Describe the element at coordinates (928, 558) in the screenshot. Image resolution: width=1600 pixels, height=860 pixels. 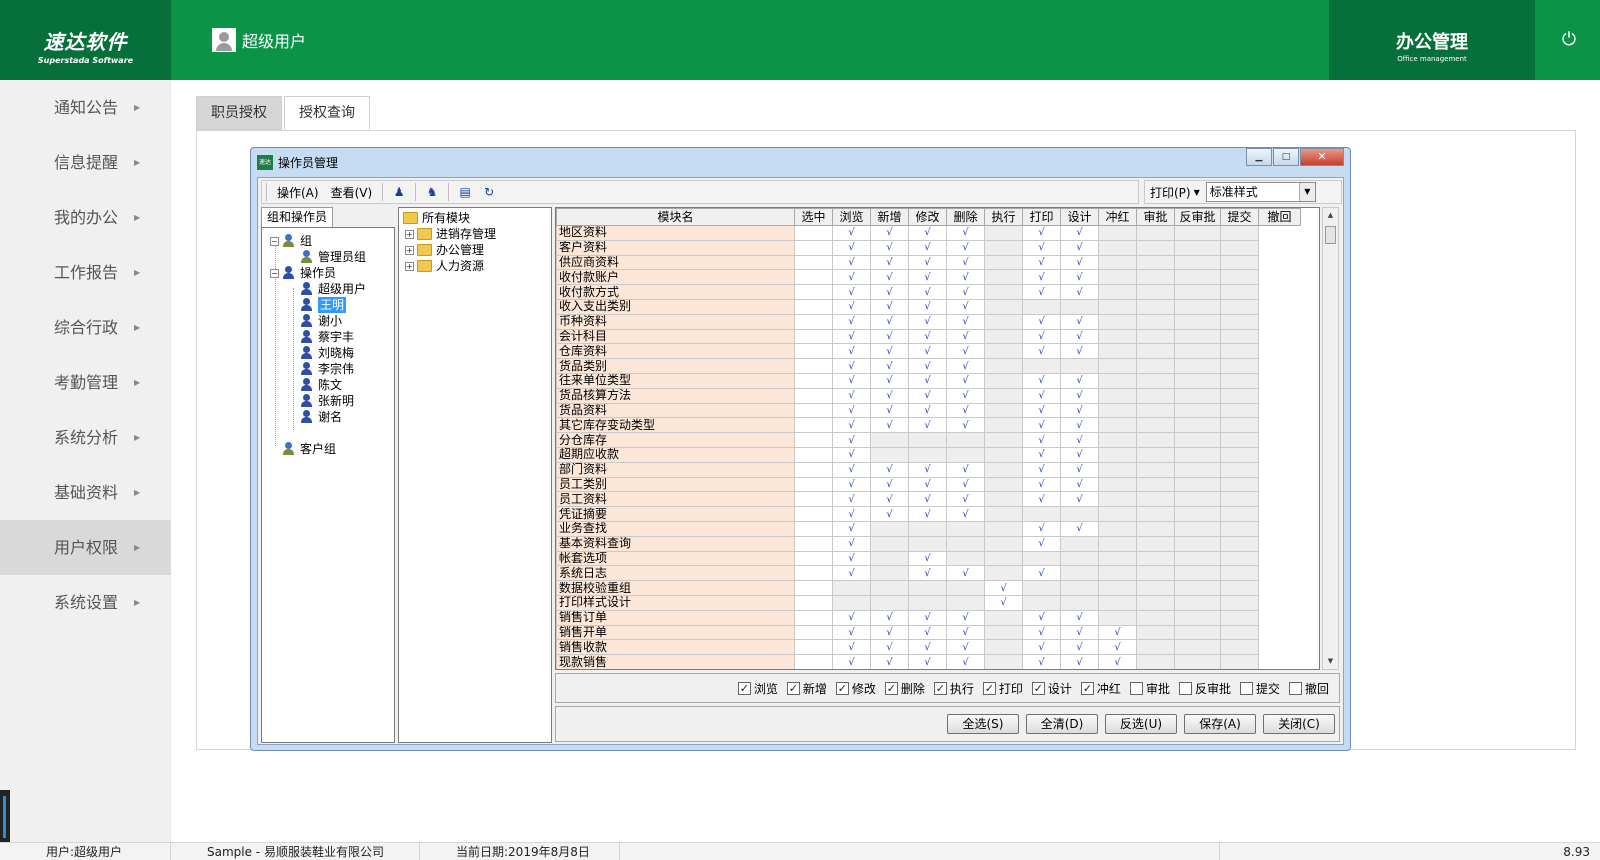
I see `table-row: 帐套选项 √ √` at that location.